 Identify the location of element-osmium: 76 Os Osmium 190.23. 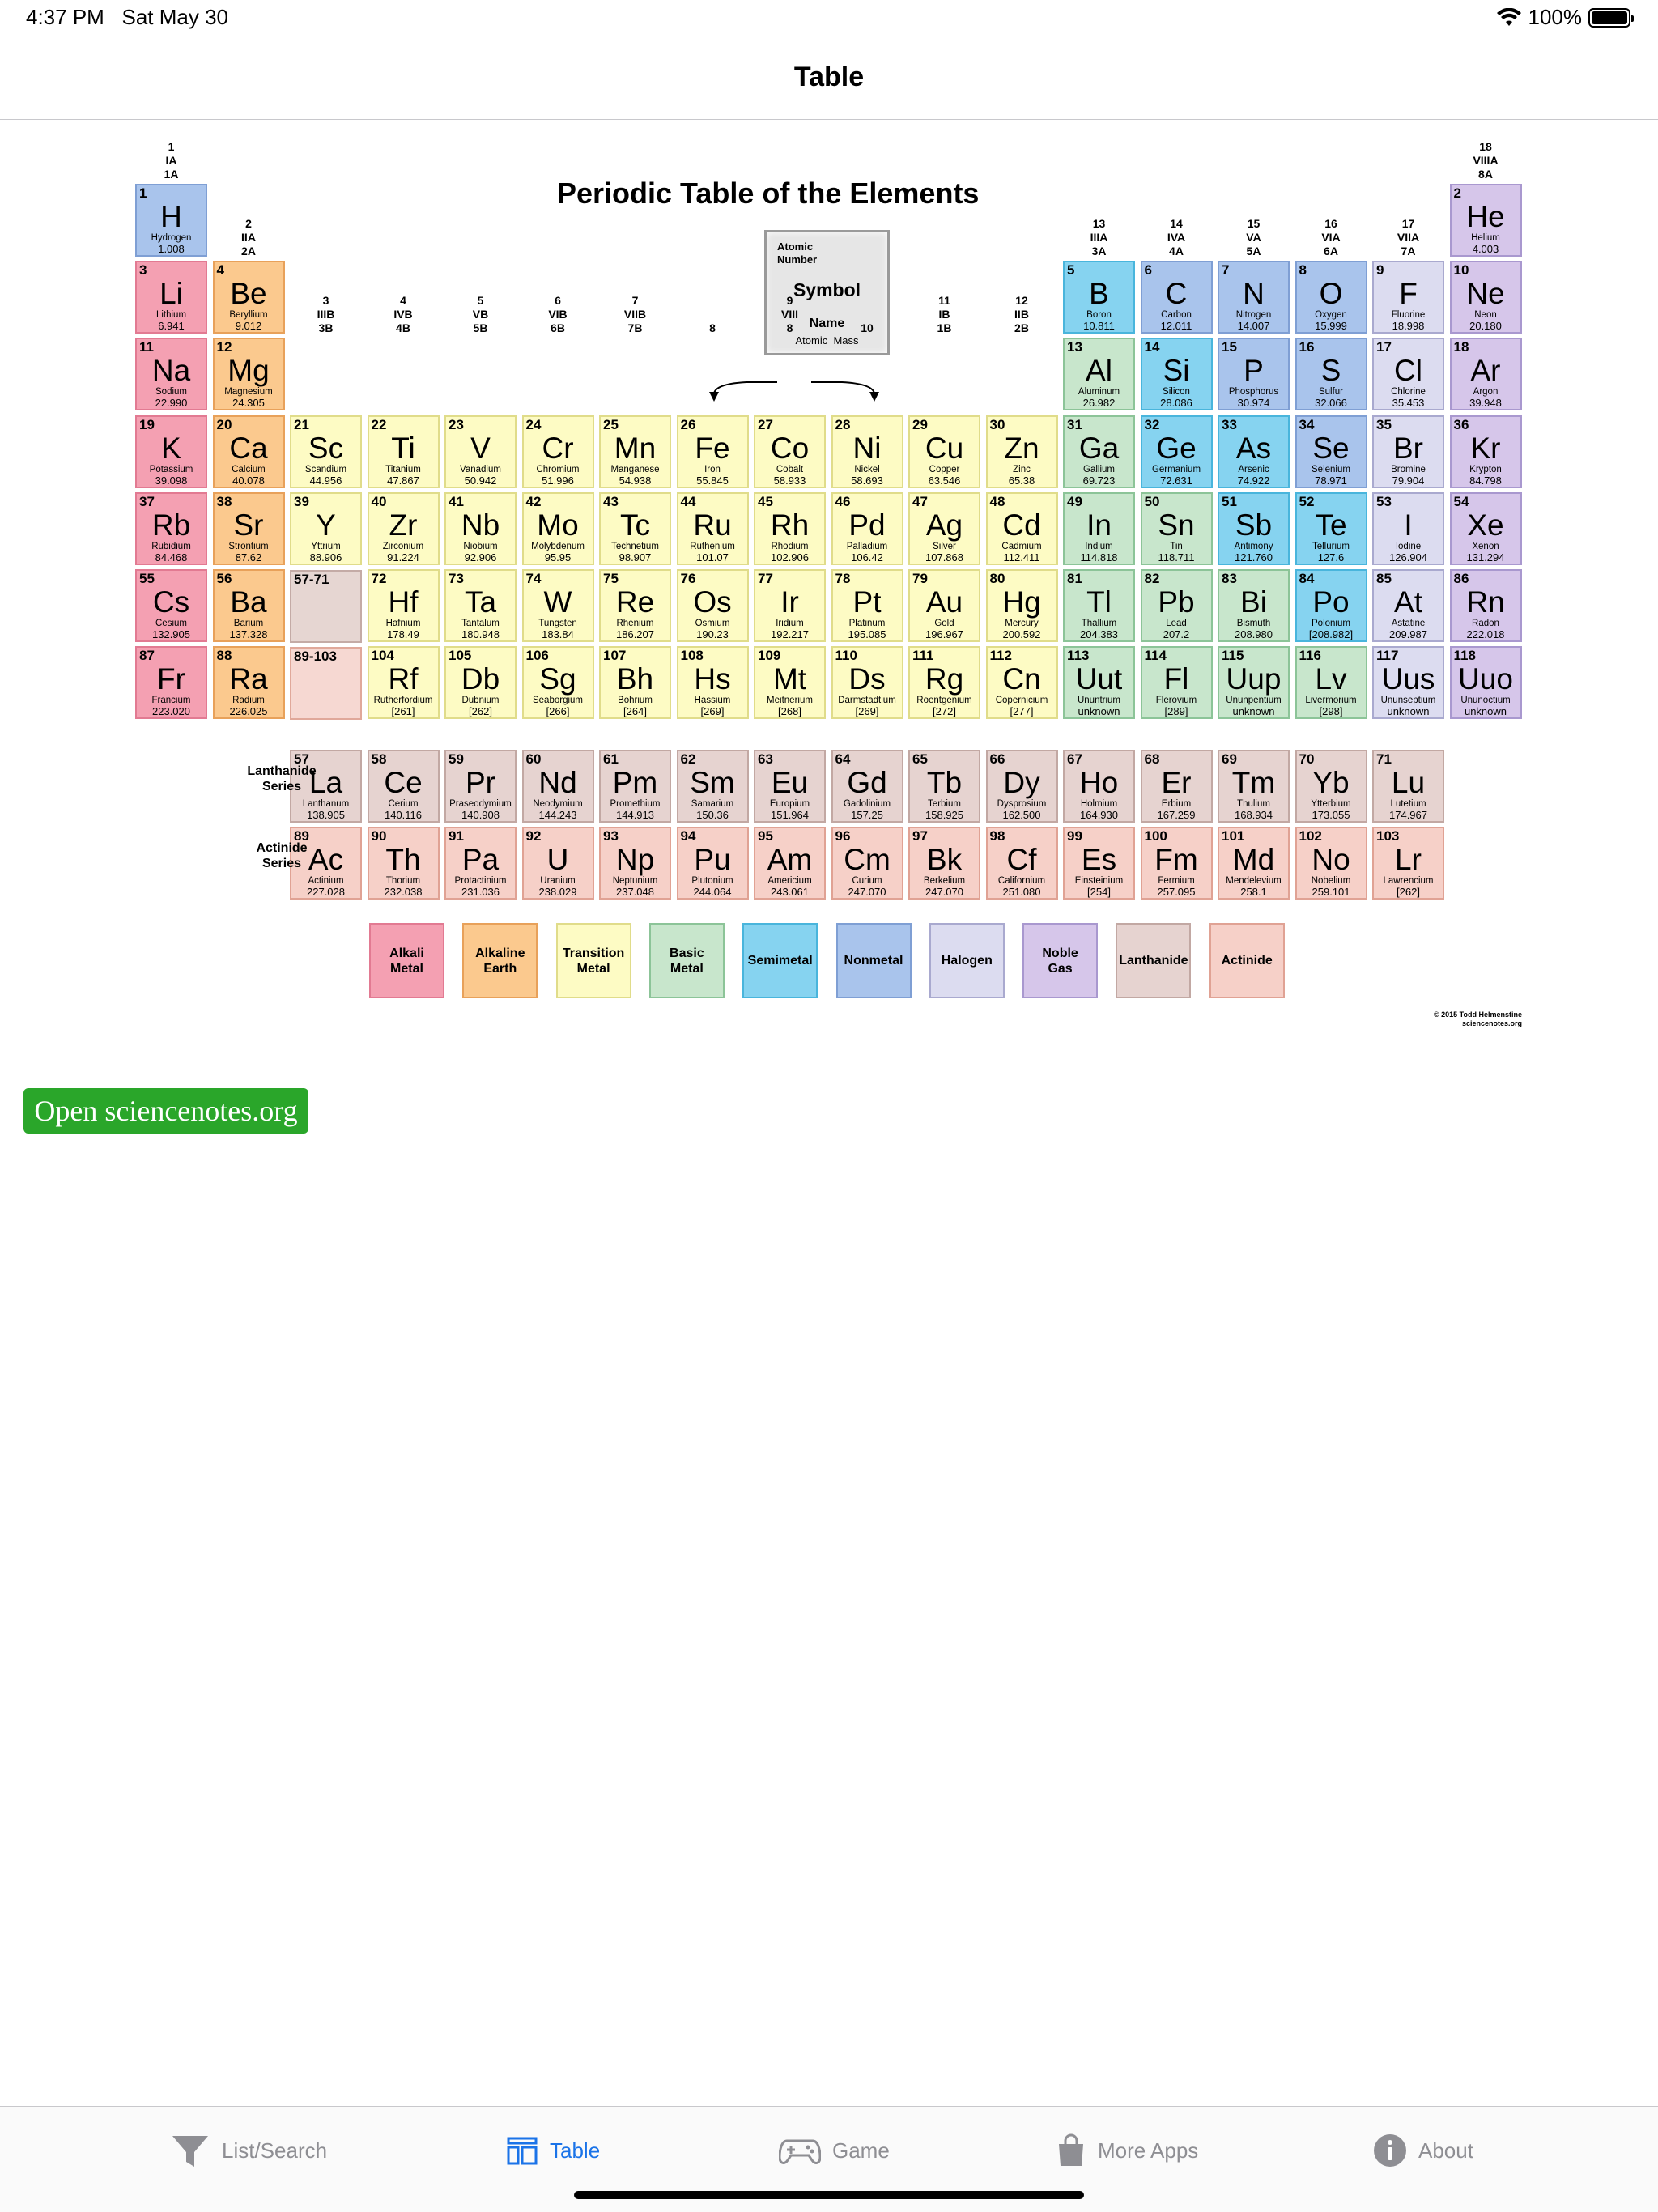
(712, 606).